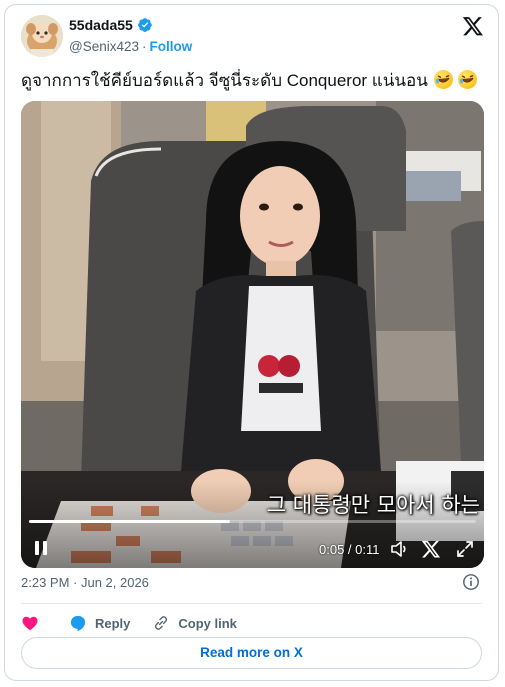 The width and height of the screenshot is (505, 687). What do you see at coordinates (471, 582) in the screenshot?
I see `info-icon` at bounding box center [471, 582].